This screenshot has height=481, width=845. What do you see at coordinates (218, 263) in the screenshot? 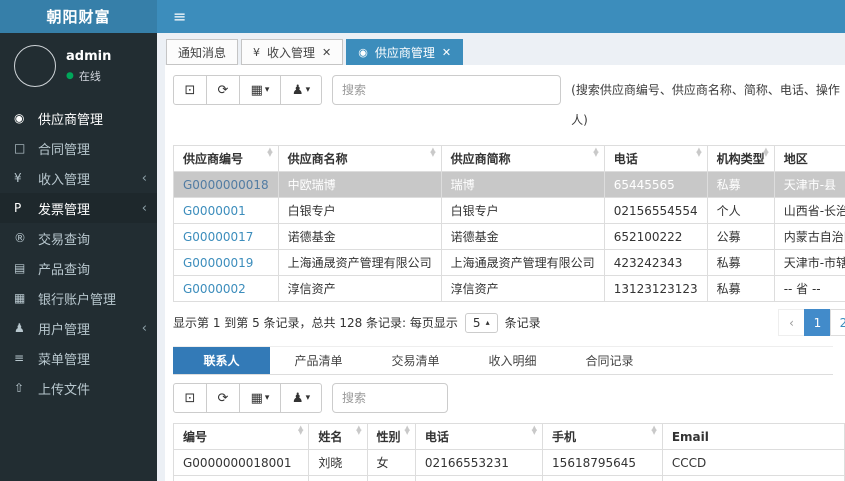
I see `supplier-code-link: G00000019` at bounding box center [218, 263].